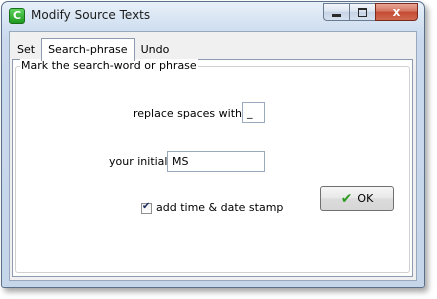 The height and width of the screenshot is (299, 437). I want to click on replace-spaces-input: _, so click(253, 112).